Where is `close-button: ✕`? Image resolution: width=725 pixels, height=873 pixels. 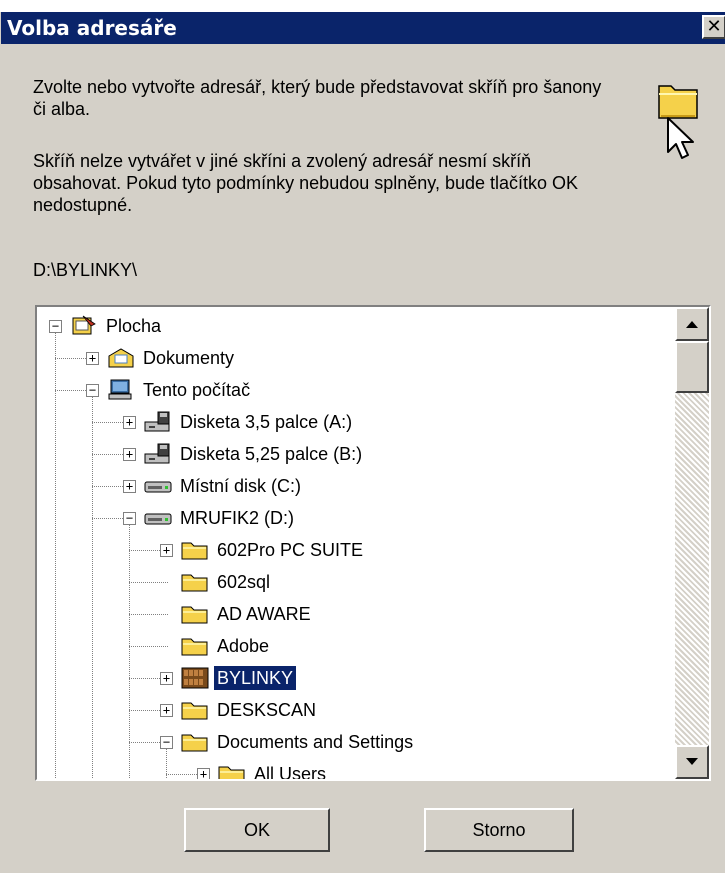 close-button: ✕ is located at coordinates (713, 27).